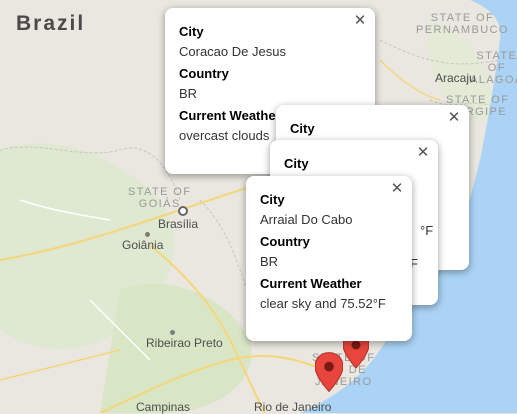 The width and height of the screenshot is (517, 414). I want to click on weather-heading: Current Weather, so click(311, 283).